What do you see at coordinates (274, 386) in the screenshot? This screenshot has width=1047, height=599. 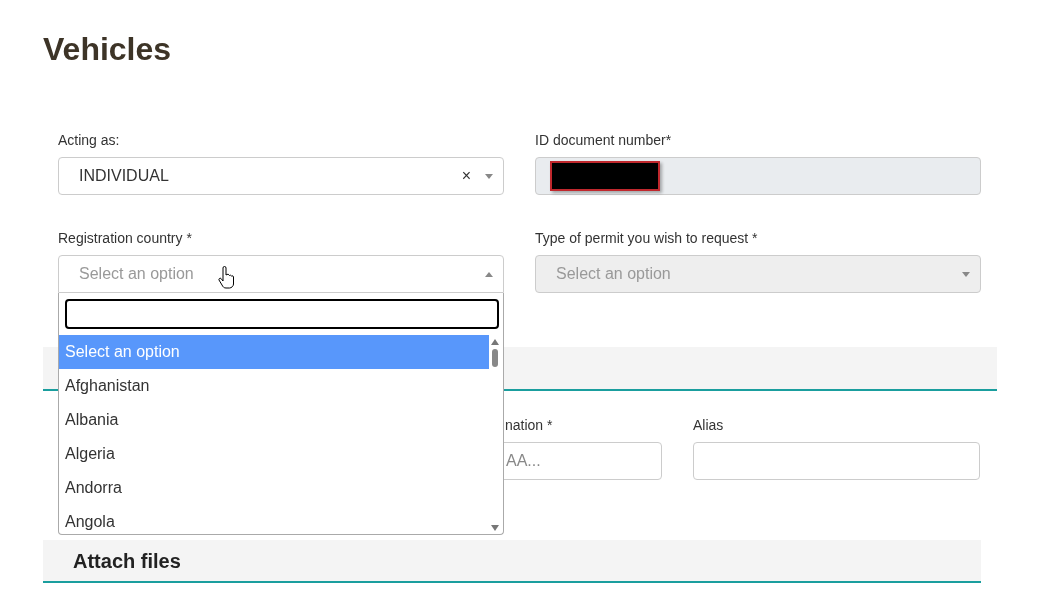 I see `dropdown-option: Afghanistan` at bounding box center [274, 386].